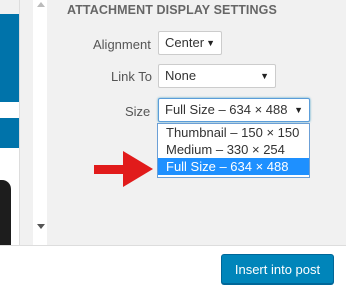 The width and height of the screenshot is (346, 294). I want to click on size-value: Full Size – 634 × 488, so click(226, 109).